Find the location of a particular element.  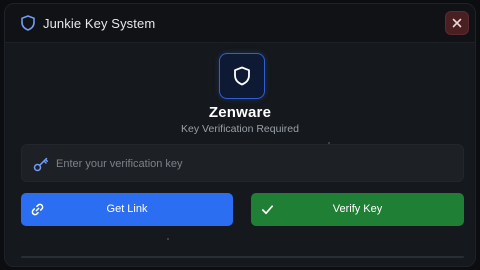

brand-name: Zenware is located at coordinates (240, 112).